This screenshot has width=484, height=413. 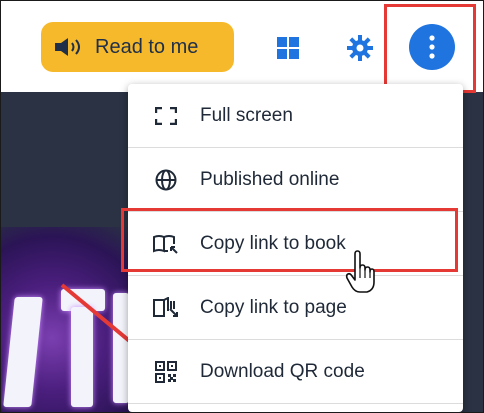 I want to click on menu-item-label: Published online, so click(x=270, y=179).